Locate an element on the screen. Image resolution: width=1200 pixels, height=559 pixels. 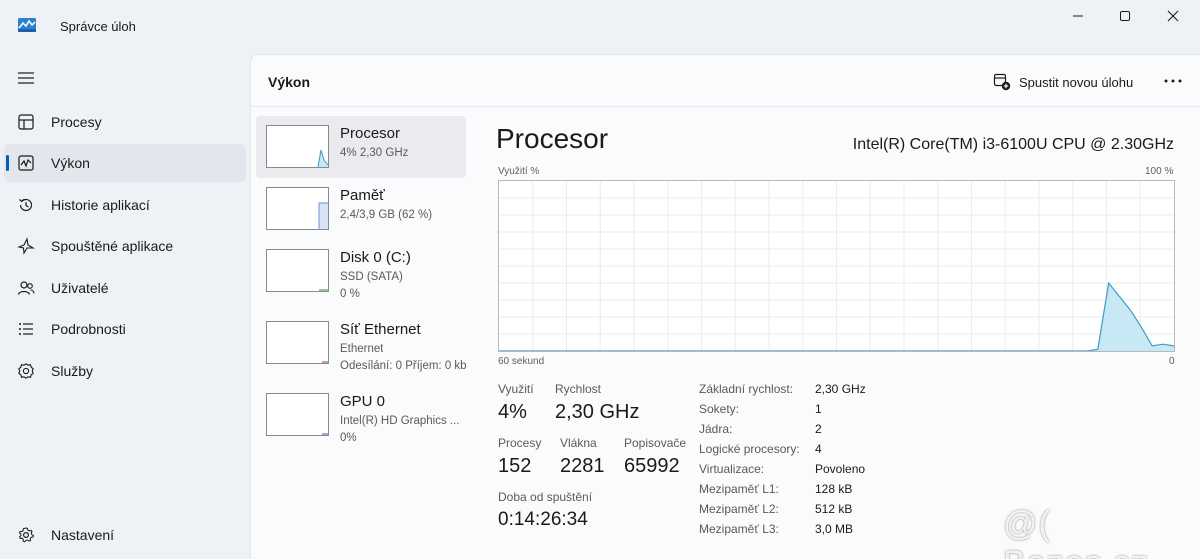
sidebar-item-label: Spouštěné aplikace is located at coordinates (112, 246).